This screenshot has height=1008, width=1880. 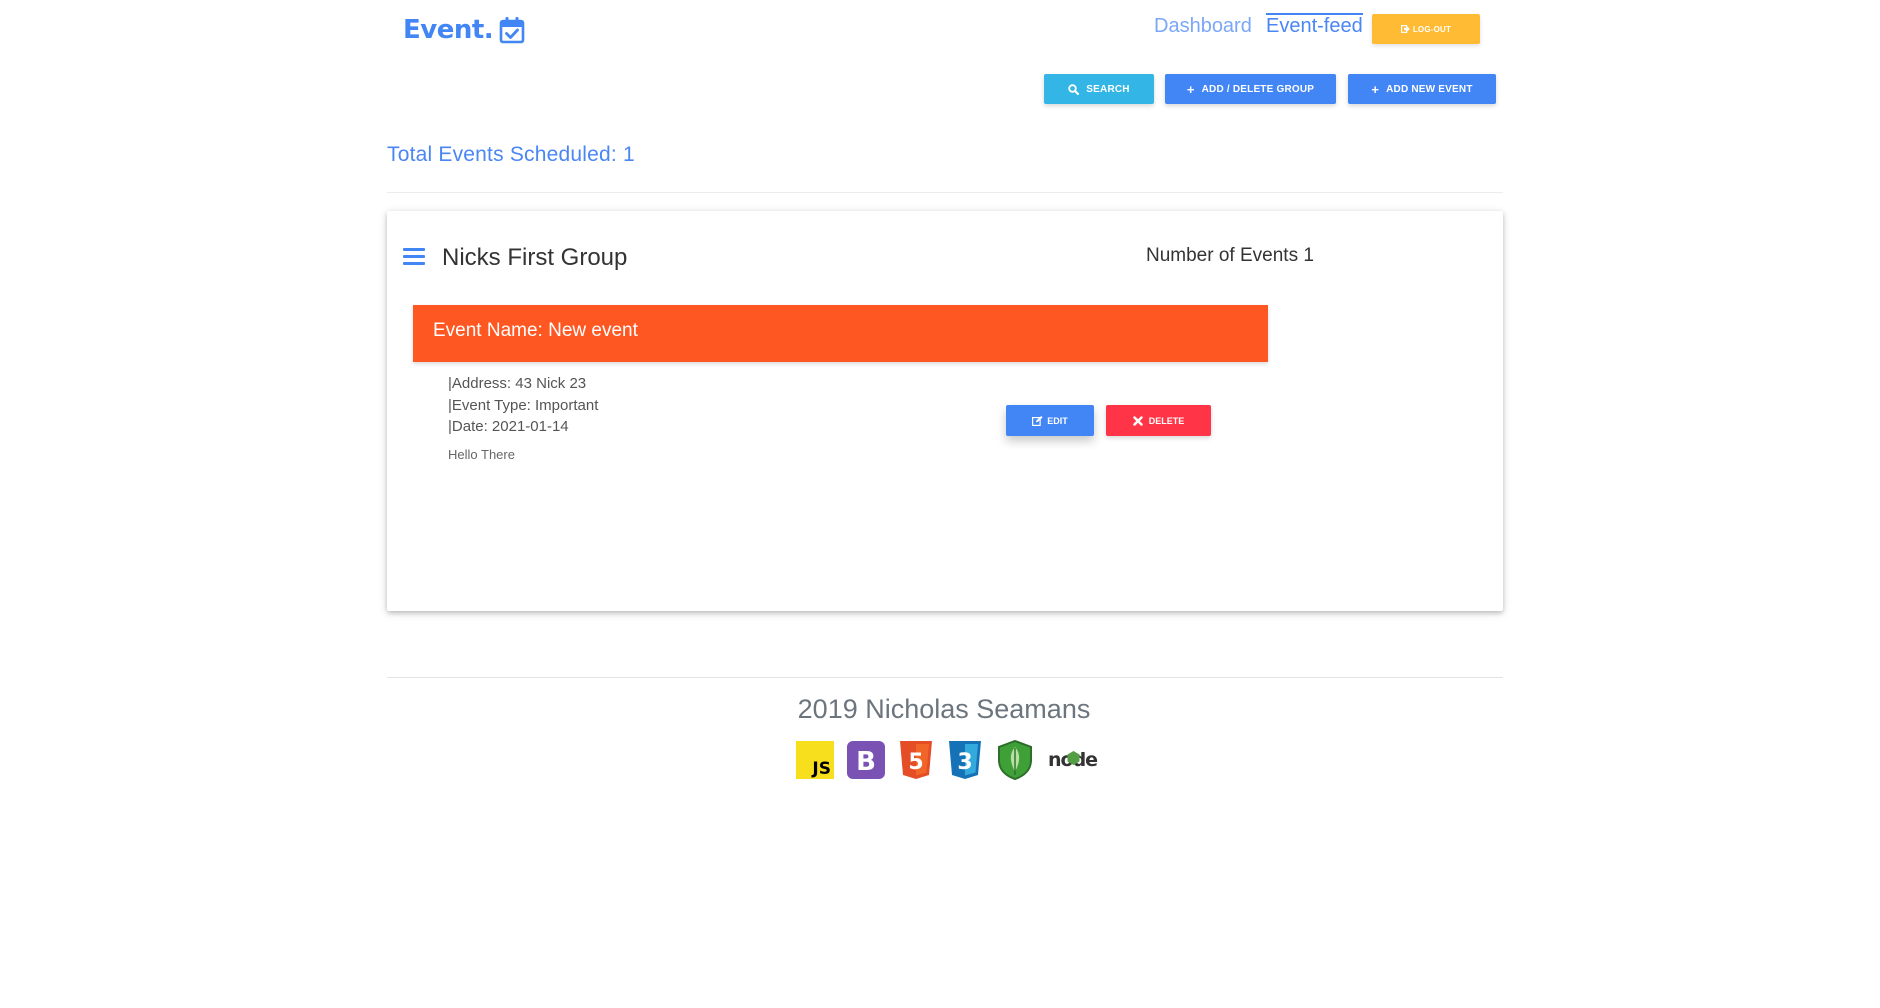 I want to click on css3-icon: 3, so click(x=965, y=760).